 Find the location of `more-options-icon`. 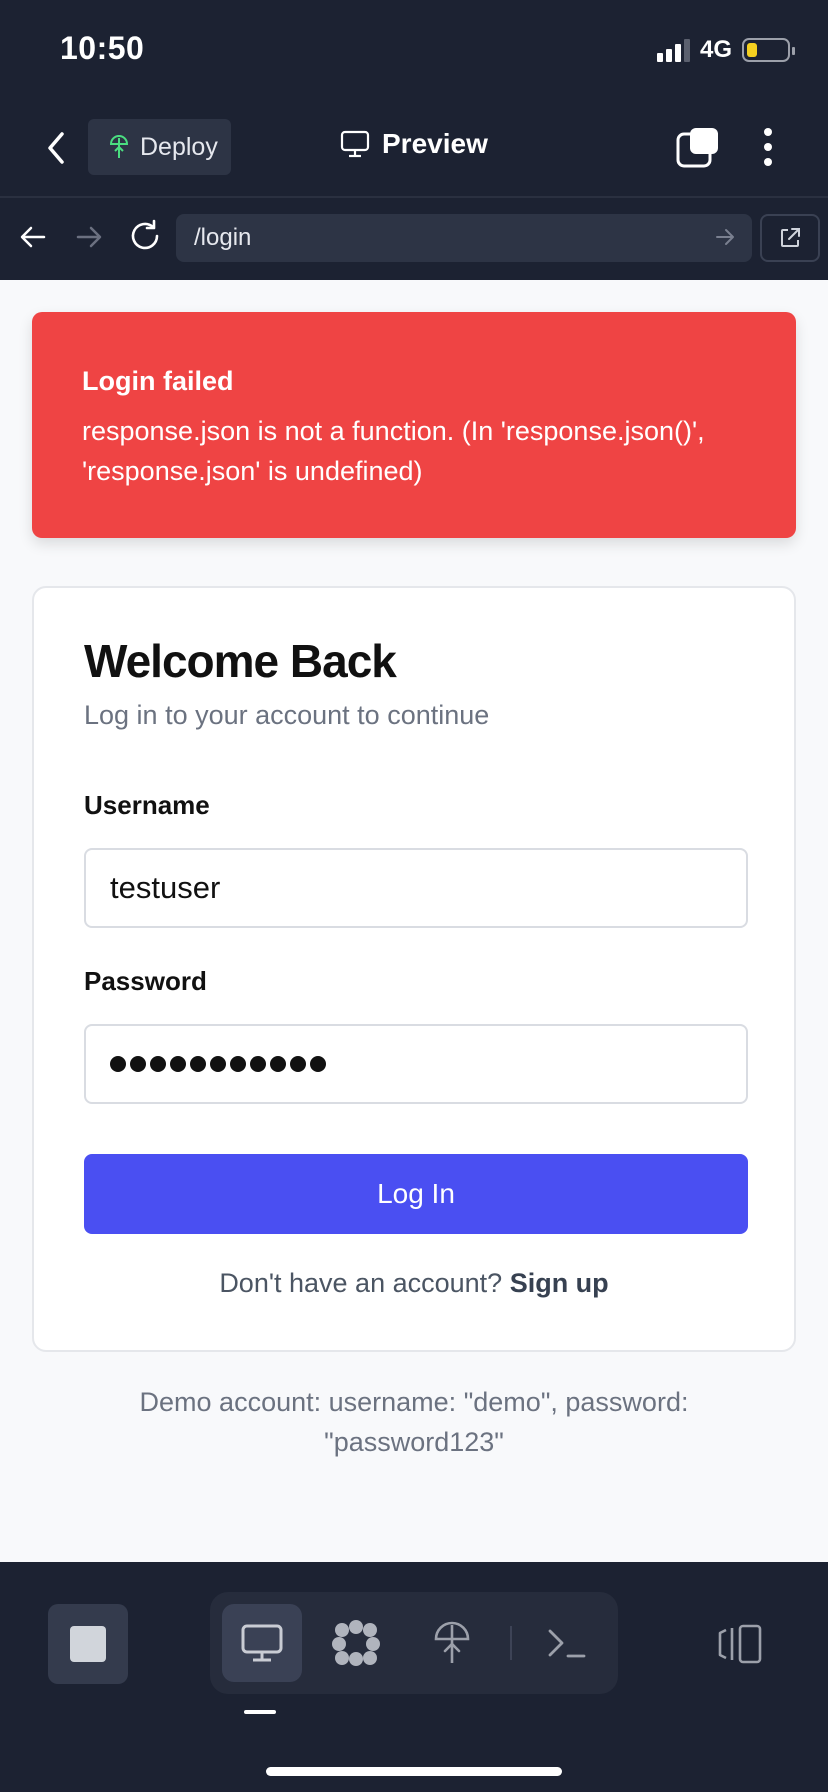

more-options-icon is located at coordinates (768, 147).